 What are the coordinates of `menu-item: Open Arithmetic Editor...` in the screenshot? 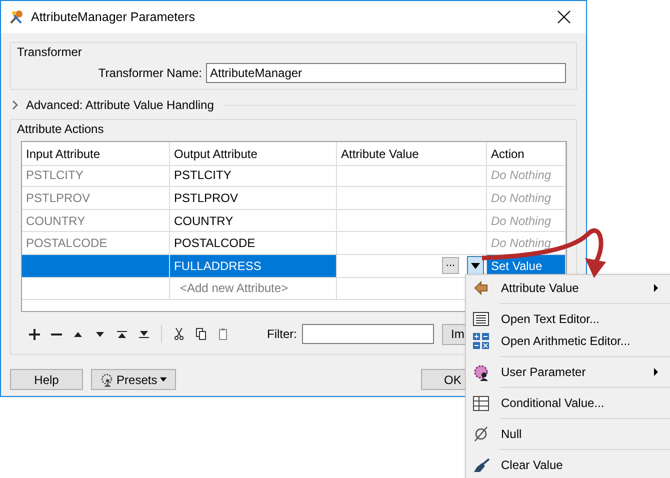 It's located at (568, 341).